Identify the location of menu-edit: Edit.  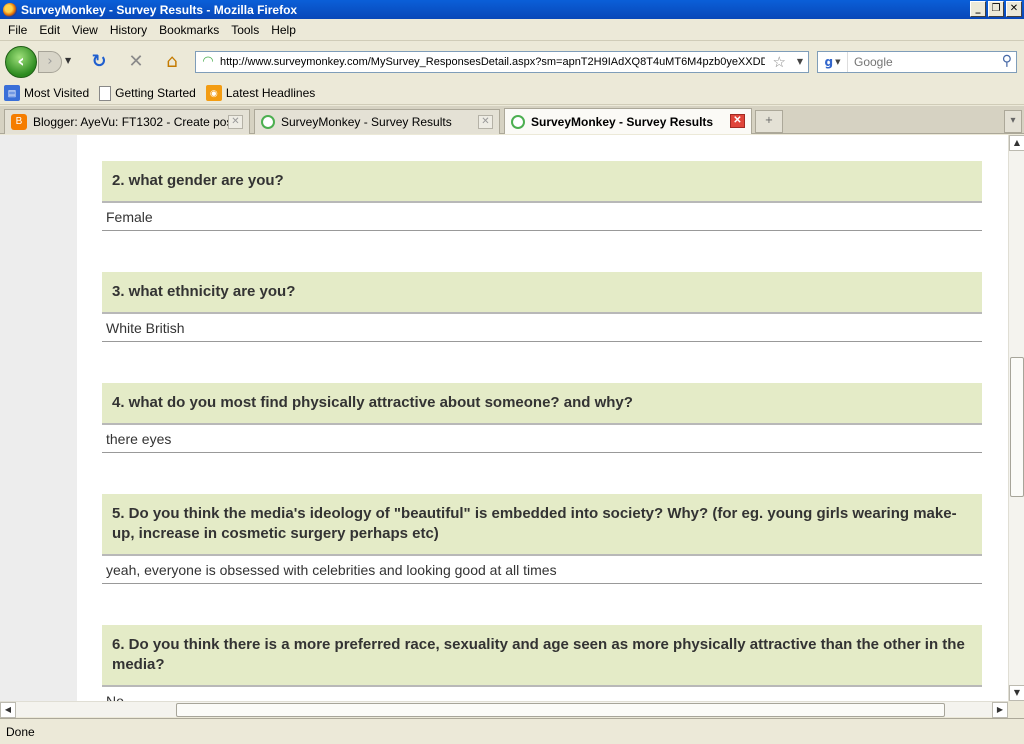
(49, 30).